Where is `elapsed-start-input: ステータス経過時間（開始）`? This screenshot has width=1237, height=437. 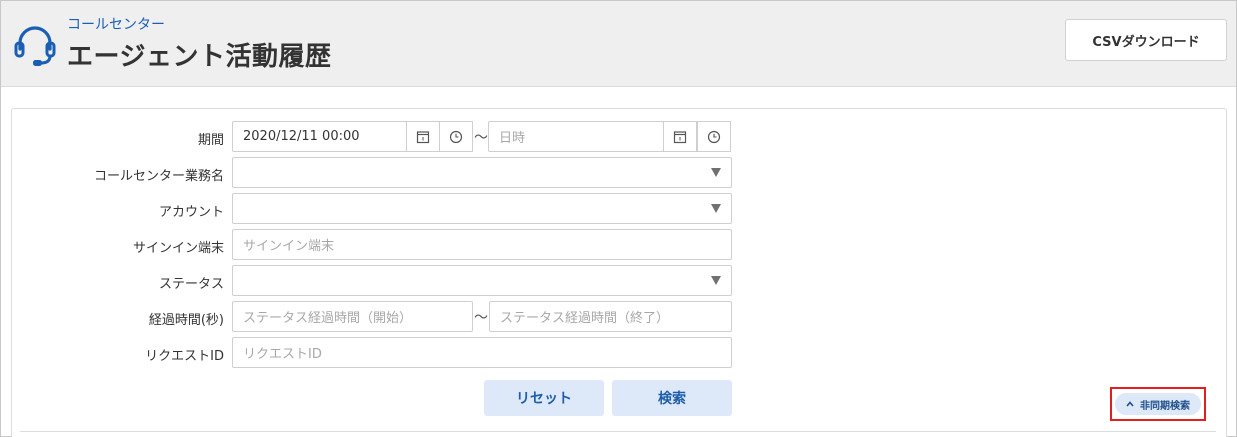
elapsed-start-input: ステータス経過時間（開始） is located at coordinates (352, 316).